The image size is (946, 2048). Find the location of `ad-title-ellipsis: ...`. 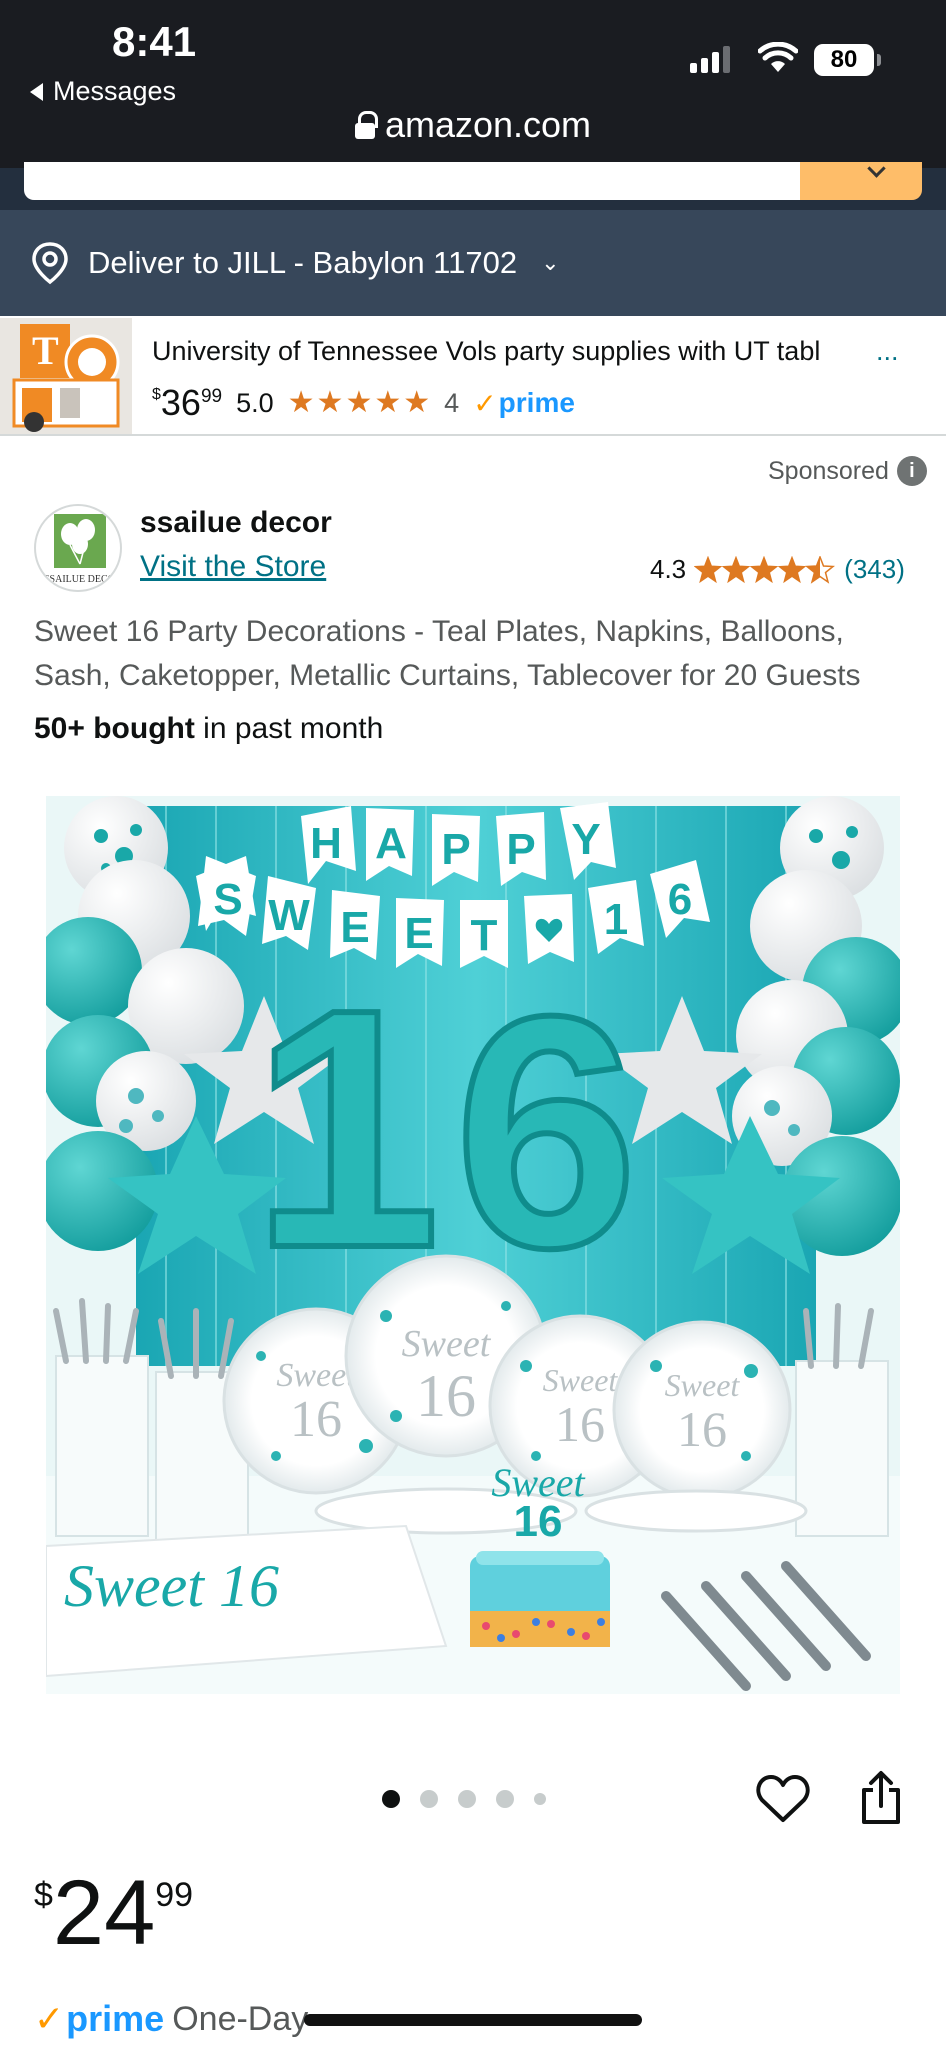

ad-title-ellipsis: ... is located at coordinates (887, 351).